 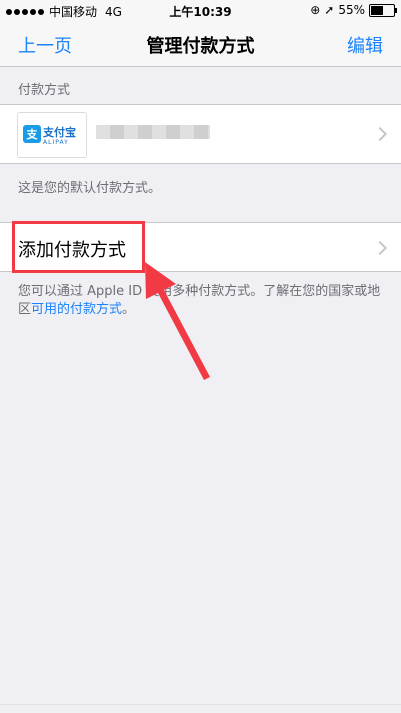 What do you see at coordinates (200, 704) in the screenshot?
I see `bottom-divider` at bounding box center [200, 704].